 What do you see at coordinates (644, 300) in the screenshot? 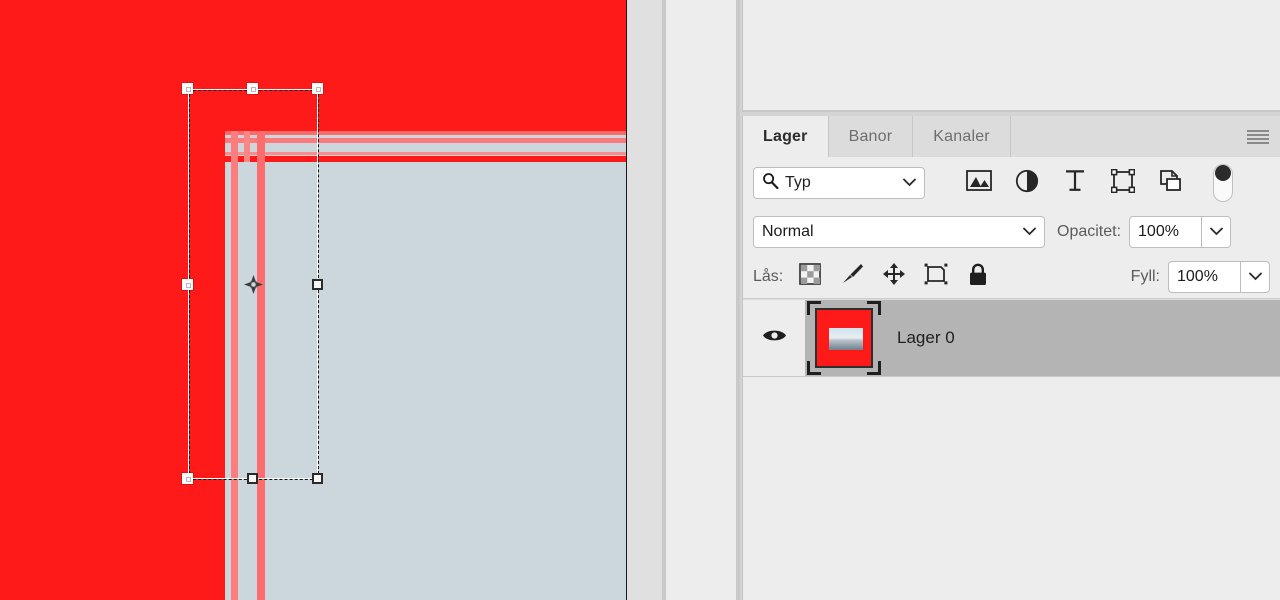
I see `workspace-gutter` at bounding box center [644, 300].